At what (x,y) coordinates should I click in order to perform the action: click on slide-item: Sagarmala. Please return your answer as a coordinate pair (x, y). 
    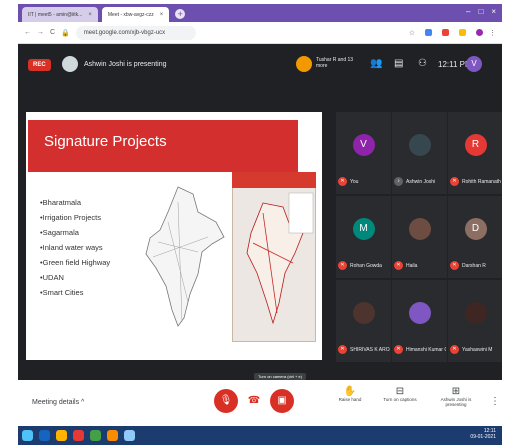
    Looking at the image, I should click on (75, 235).